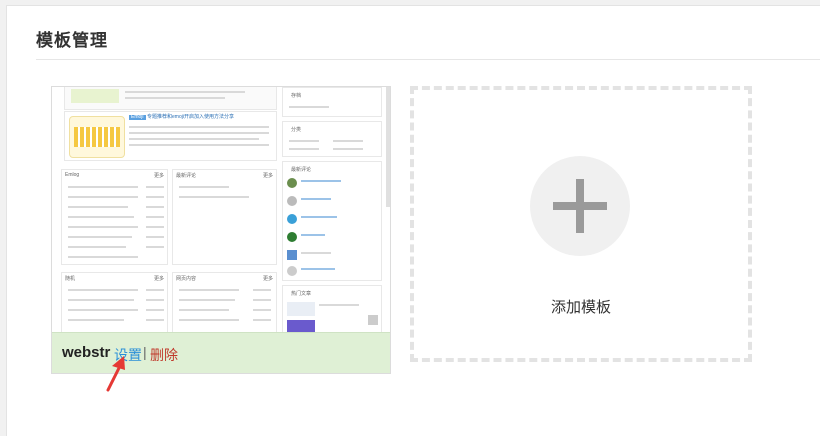  What do you see at coordinates (170, 136) in the screenshot?
I see `preview-article: Emoji 专题推荐和emoji开启加入使用方法分享` at bounding box center [170, 136].